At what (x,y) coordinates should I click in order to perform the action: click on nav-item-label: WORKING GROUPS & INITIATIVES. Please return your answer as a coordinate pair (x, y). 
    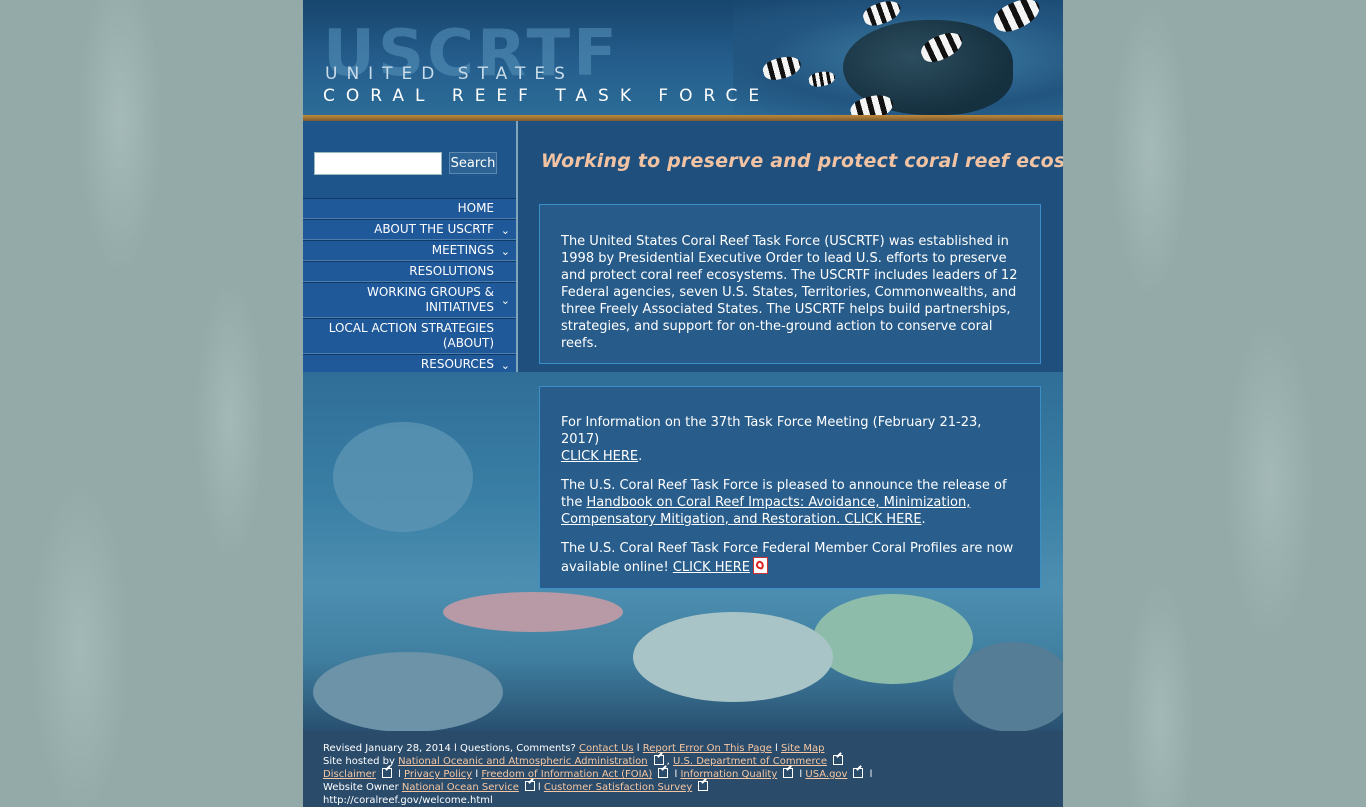
    Looking at the image, I should click on (430, 299).